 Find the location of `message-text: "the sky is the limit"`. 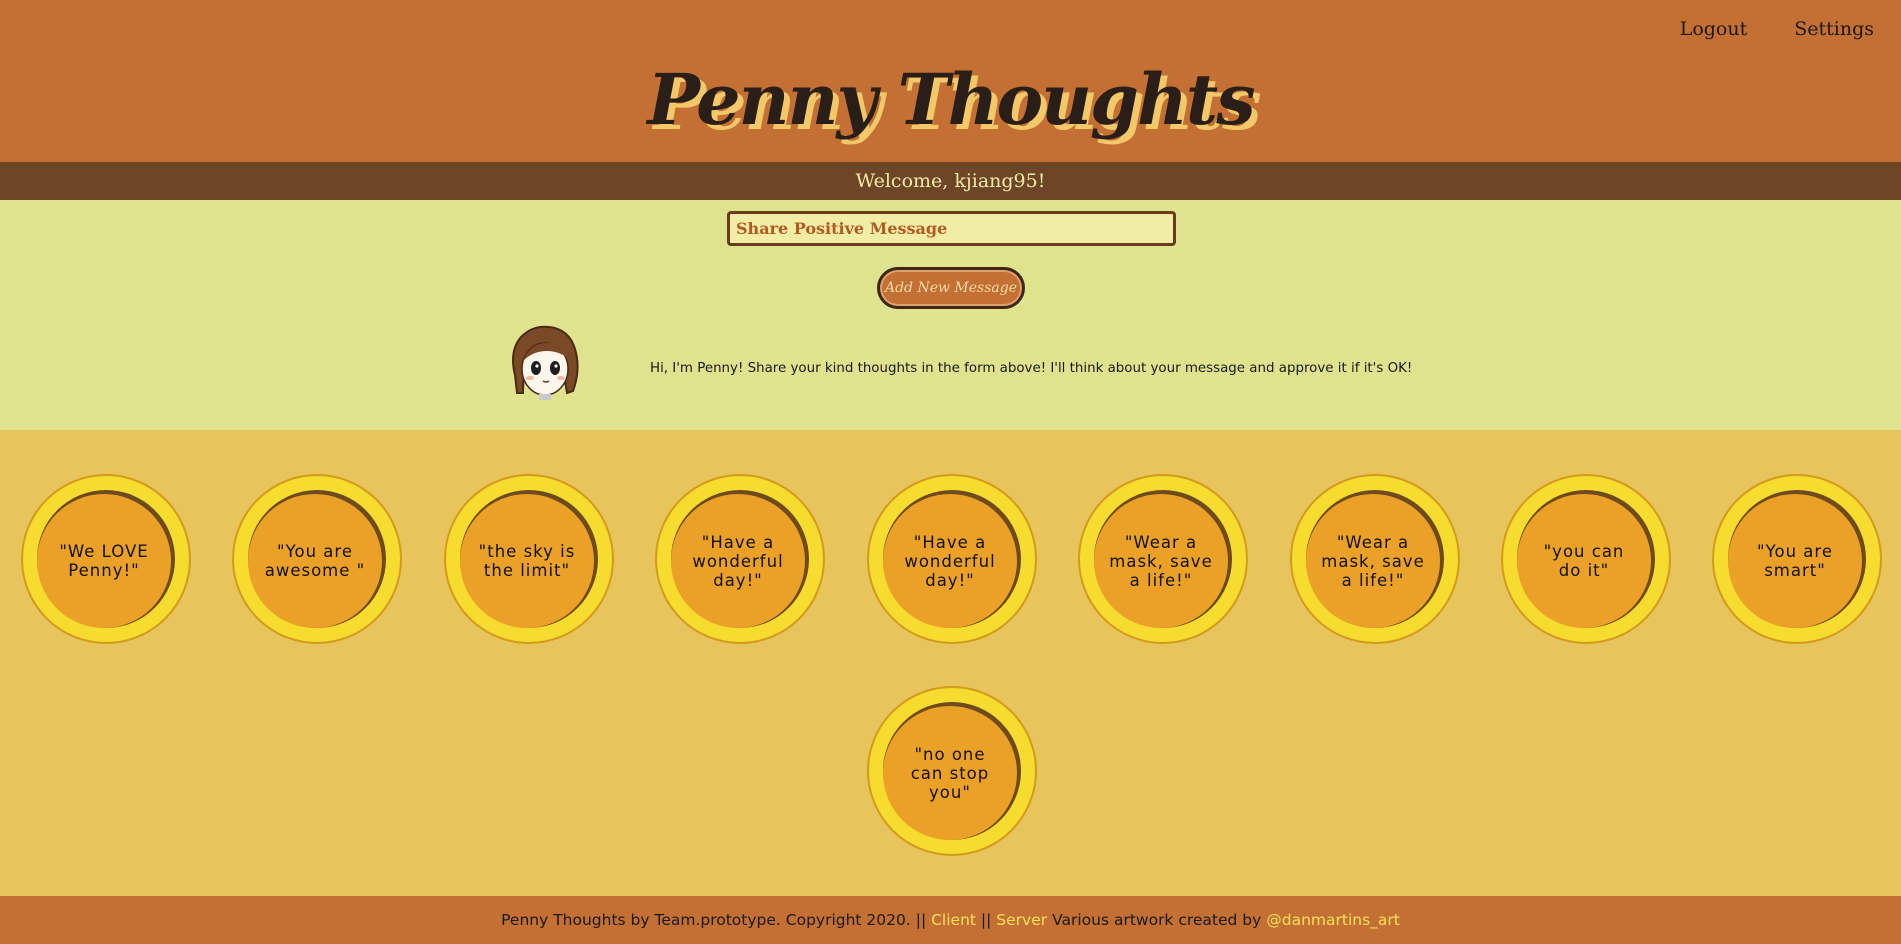

message-text: "the sky is the limit" is located at coordinates (527, 561).